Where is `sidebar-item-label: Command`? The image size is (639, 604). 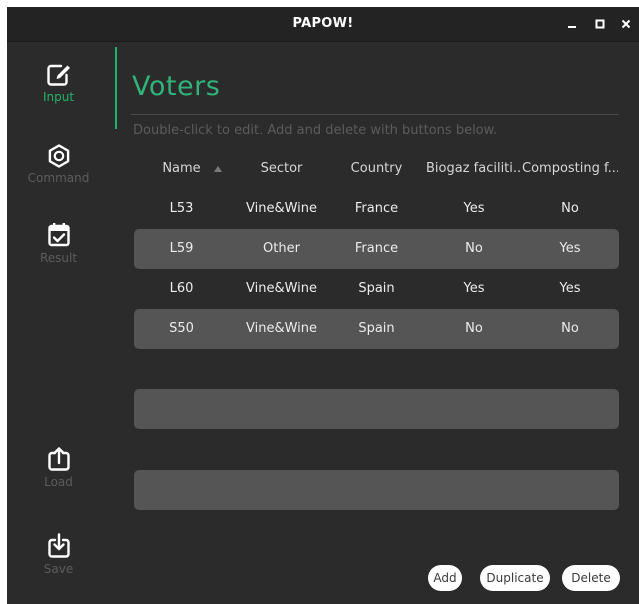 sidebar-item-label: Command is located at coordinates (58, 178).